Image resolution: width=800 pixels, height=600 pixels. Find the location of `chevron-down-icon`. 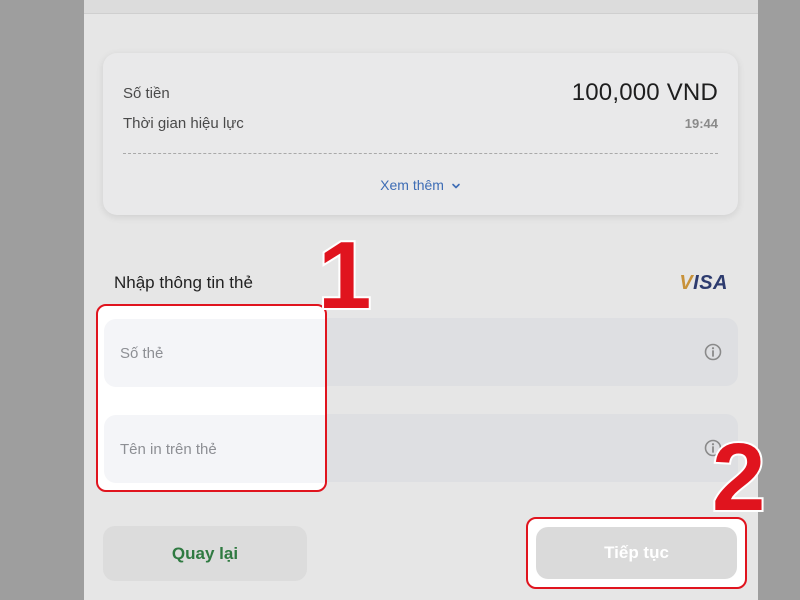

chevron-down-icon is located at coordinates (456, 186).